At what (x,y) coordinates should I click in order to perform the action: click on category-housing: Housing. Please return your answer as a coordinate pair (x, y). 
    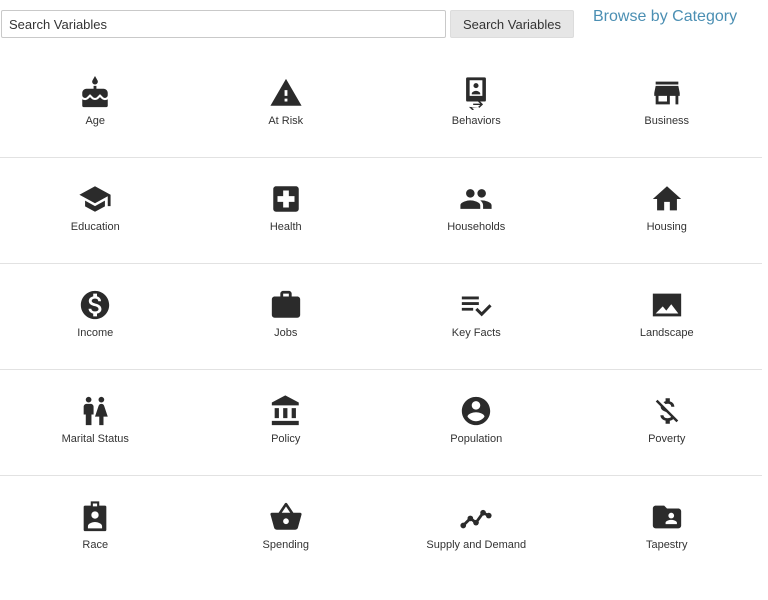
    Looking at the image, I should click on (667, 210).